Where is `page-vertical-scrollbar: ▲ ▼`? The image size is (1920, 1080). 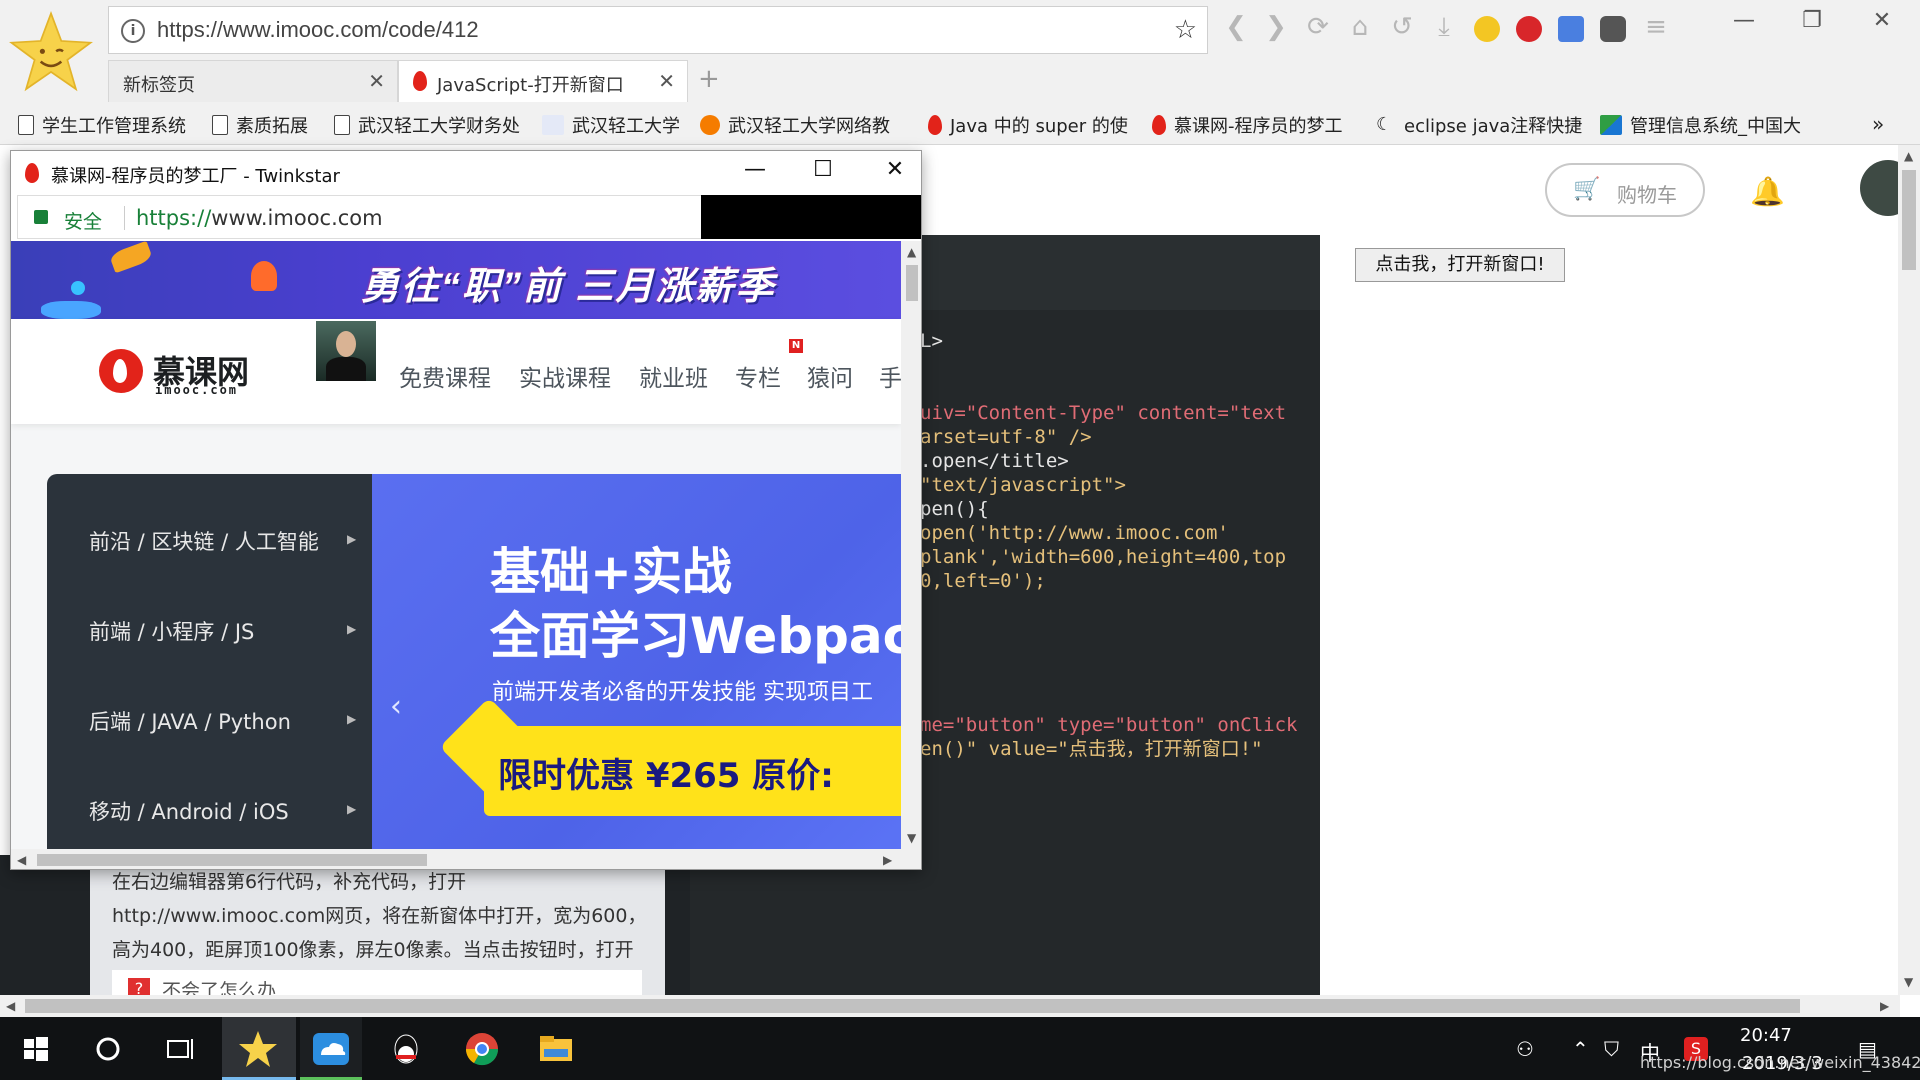 page-vertical-scrollbar: ▲ ▼ is located at coordinates (1909, 570).